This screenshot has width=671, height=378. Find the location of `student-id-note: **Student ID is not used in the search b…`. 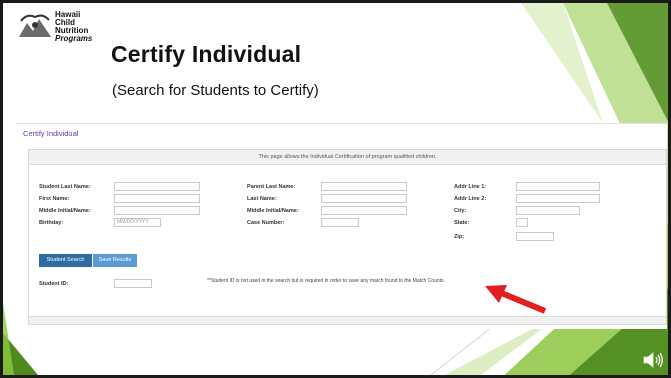

student-id-note: **Student ID is not used in the search b… is located at coordinates (326, 281).